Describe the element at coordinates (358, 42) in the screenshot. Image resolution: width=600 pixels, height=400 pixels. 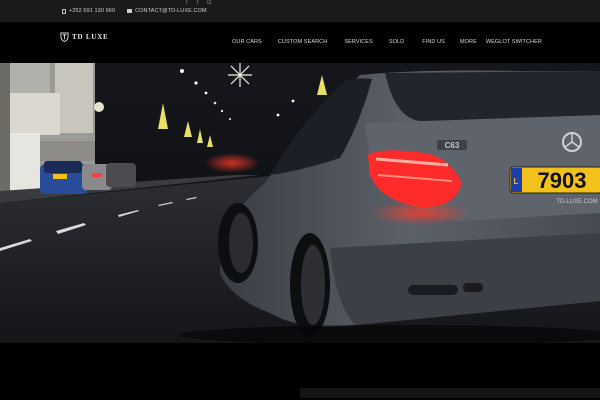
I see `nav-item-services: SERVICES` at that location.